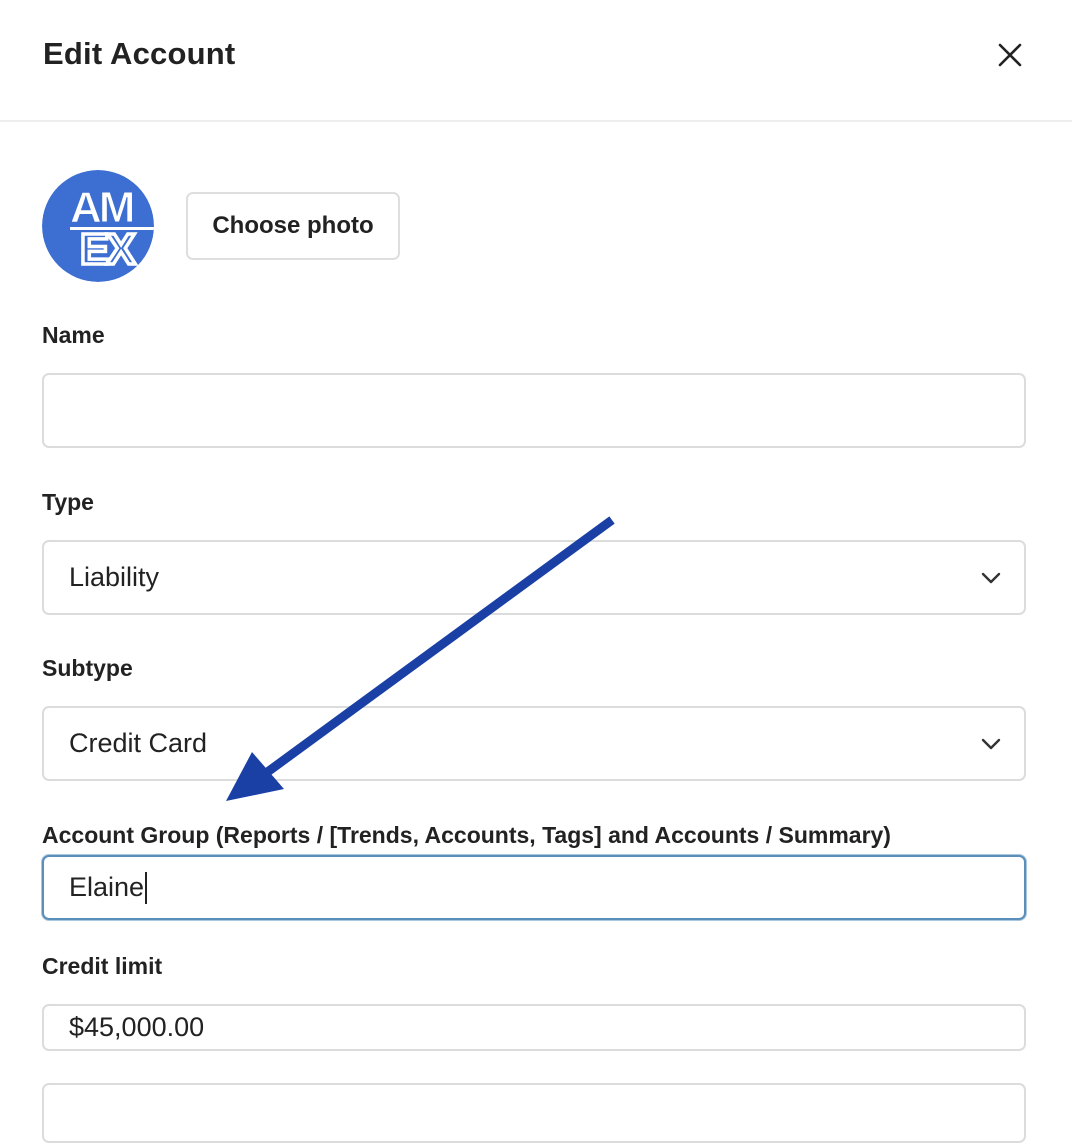  What do you see at coordinates (146, 887) in the screenshot?
I see `text-caret` at bounding box center [146, 887].